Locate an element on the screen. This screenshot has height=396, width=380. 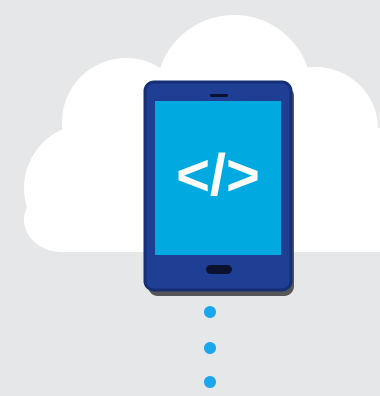
home-button is located at coordinates (219, 269).